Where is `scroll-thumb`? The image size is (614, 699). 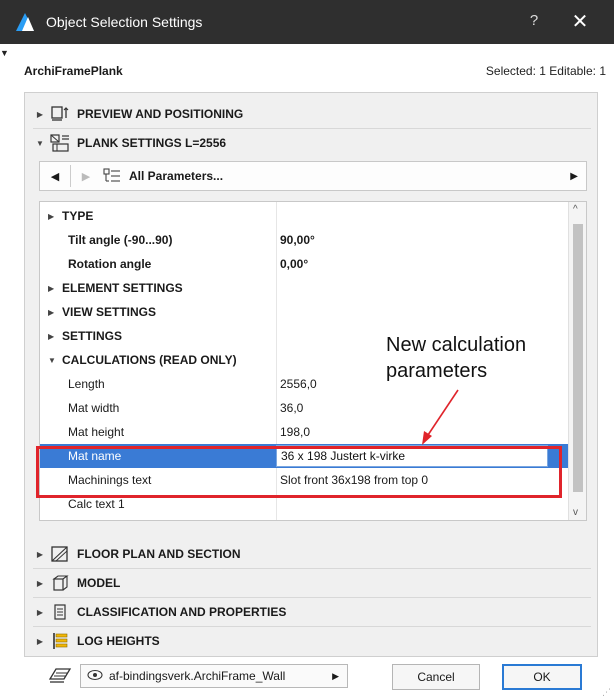 scroll-thumb is located at coordinates (578, 358).